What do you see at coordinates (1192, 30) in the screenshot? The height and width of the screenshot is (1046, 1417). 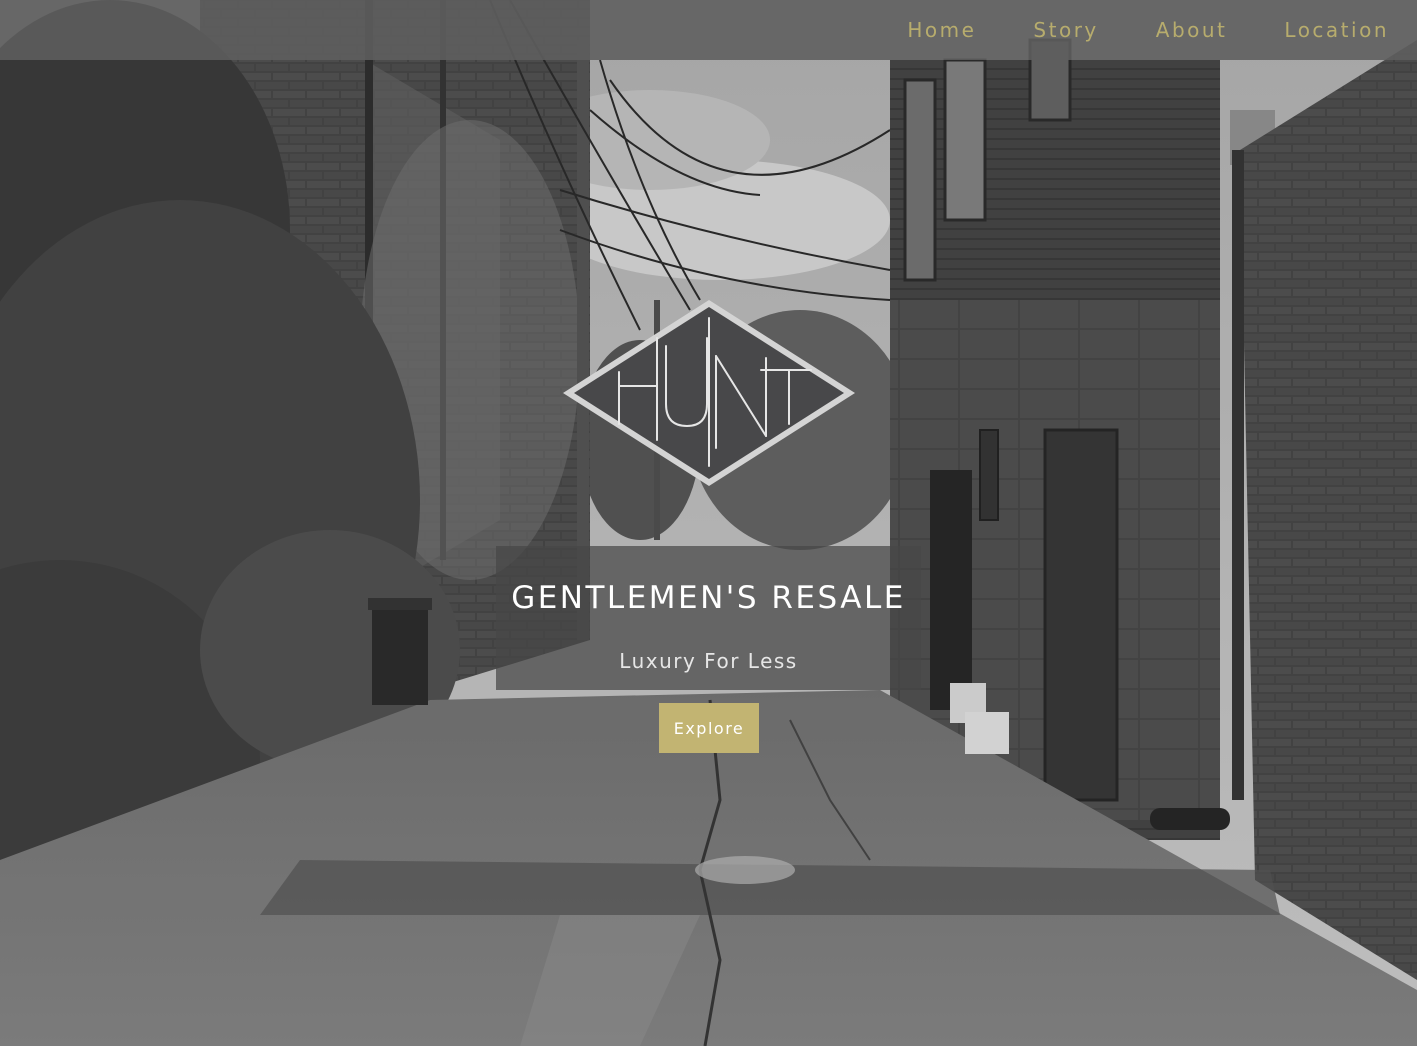 I see `nav-link-about: About` at bounding box center [1192, 30].